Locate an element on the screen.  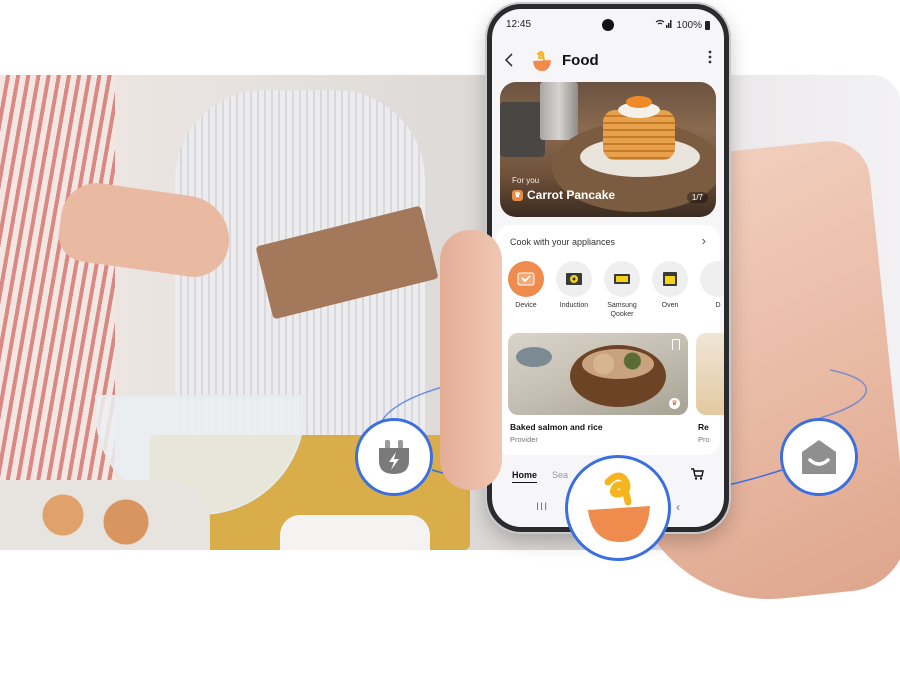
carrot-topping is located at coordinates (639, 102).